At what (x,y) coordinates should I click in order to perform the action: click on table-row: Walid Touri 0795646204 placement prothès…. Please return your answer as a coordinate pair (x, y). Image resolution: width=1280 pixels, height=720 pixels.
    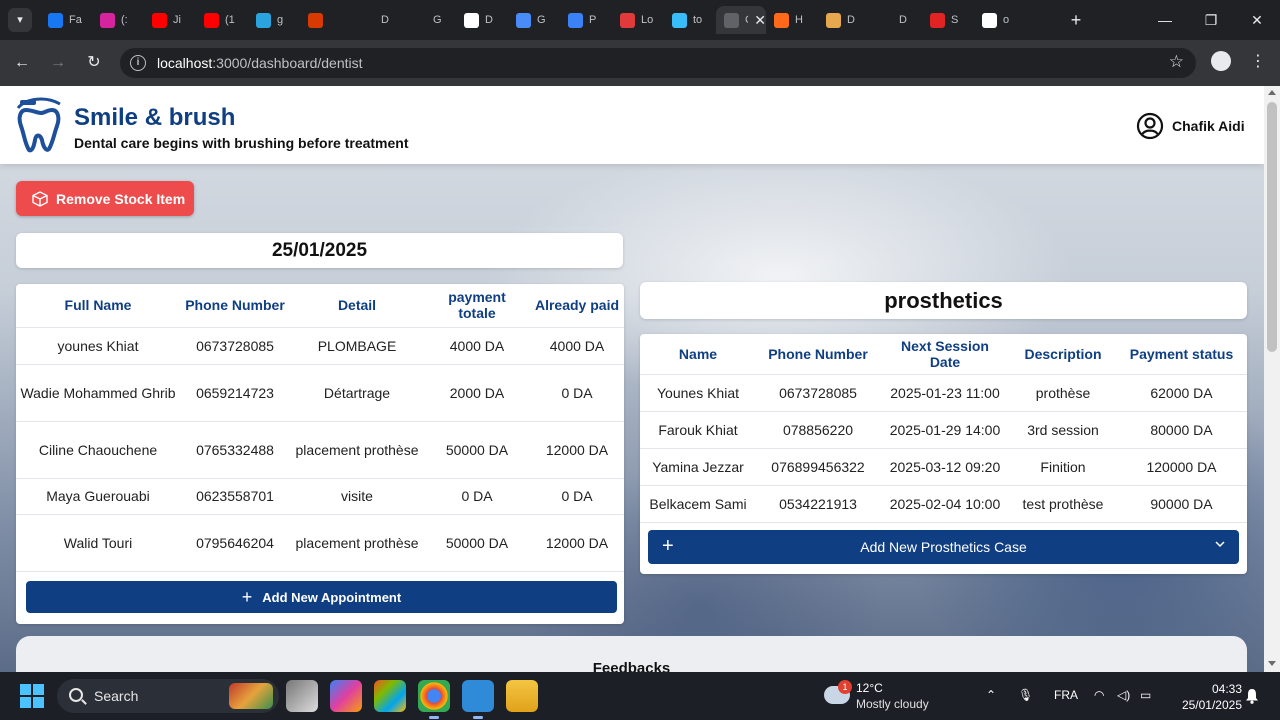
    Looking at the image, I should click on (320, 543).